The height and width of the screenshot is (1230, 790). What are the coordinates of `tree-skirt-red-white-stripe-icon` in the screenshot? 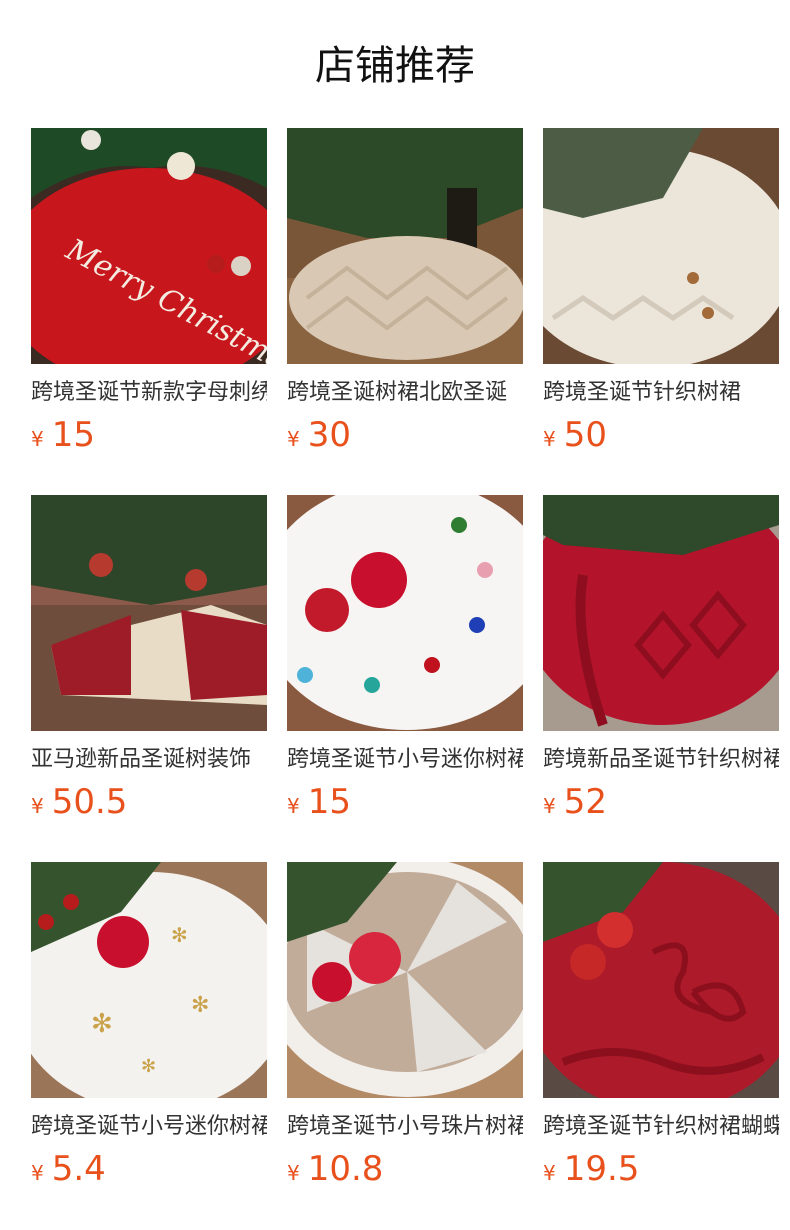 It's located at (149, 613).